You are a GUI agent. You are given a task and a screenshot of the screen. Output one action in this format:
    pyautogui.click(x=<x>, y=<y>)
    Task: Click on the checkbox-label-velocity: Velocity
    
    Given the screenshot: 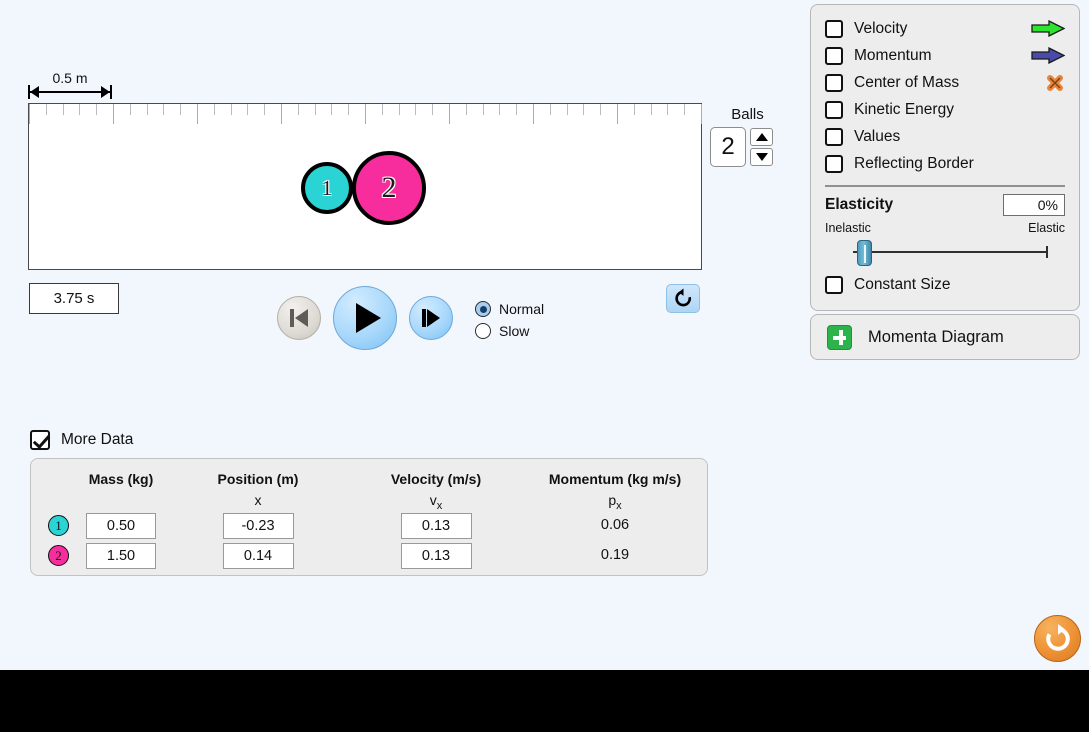 What is the action you would take?
    pyautogui.click(x=881, y=28)
    